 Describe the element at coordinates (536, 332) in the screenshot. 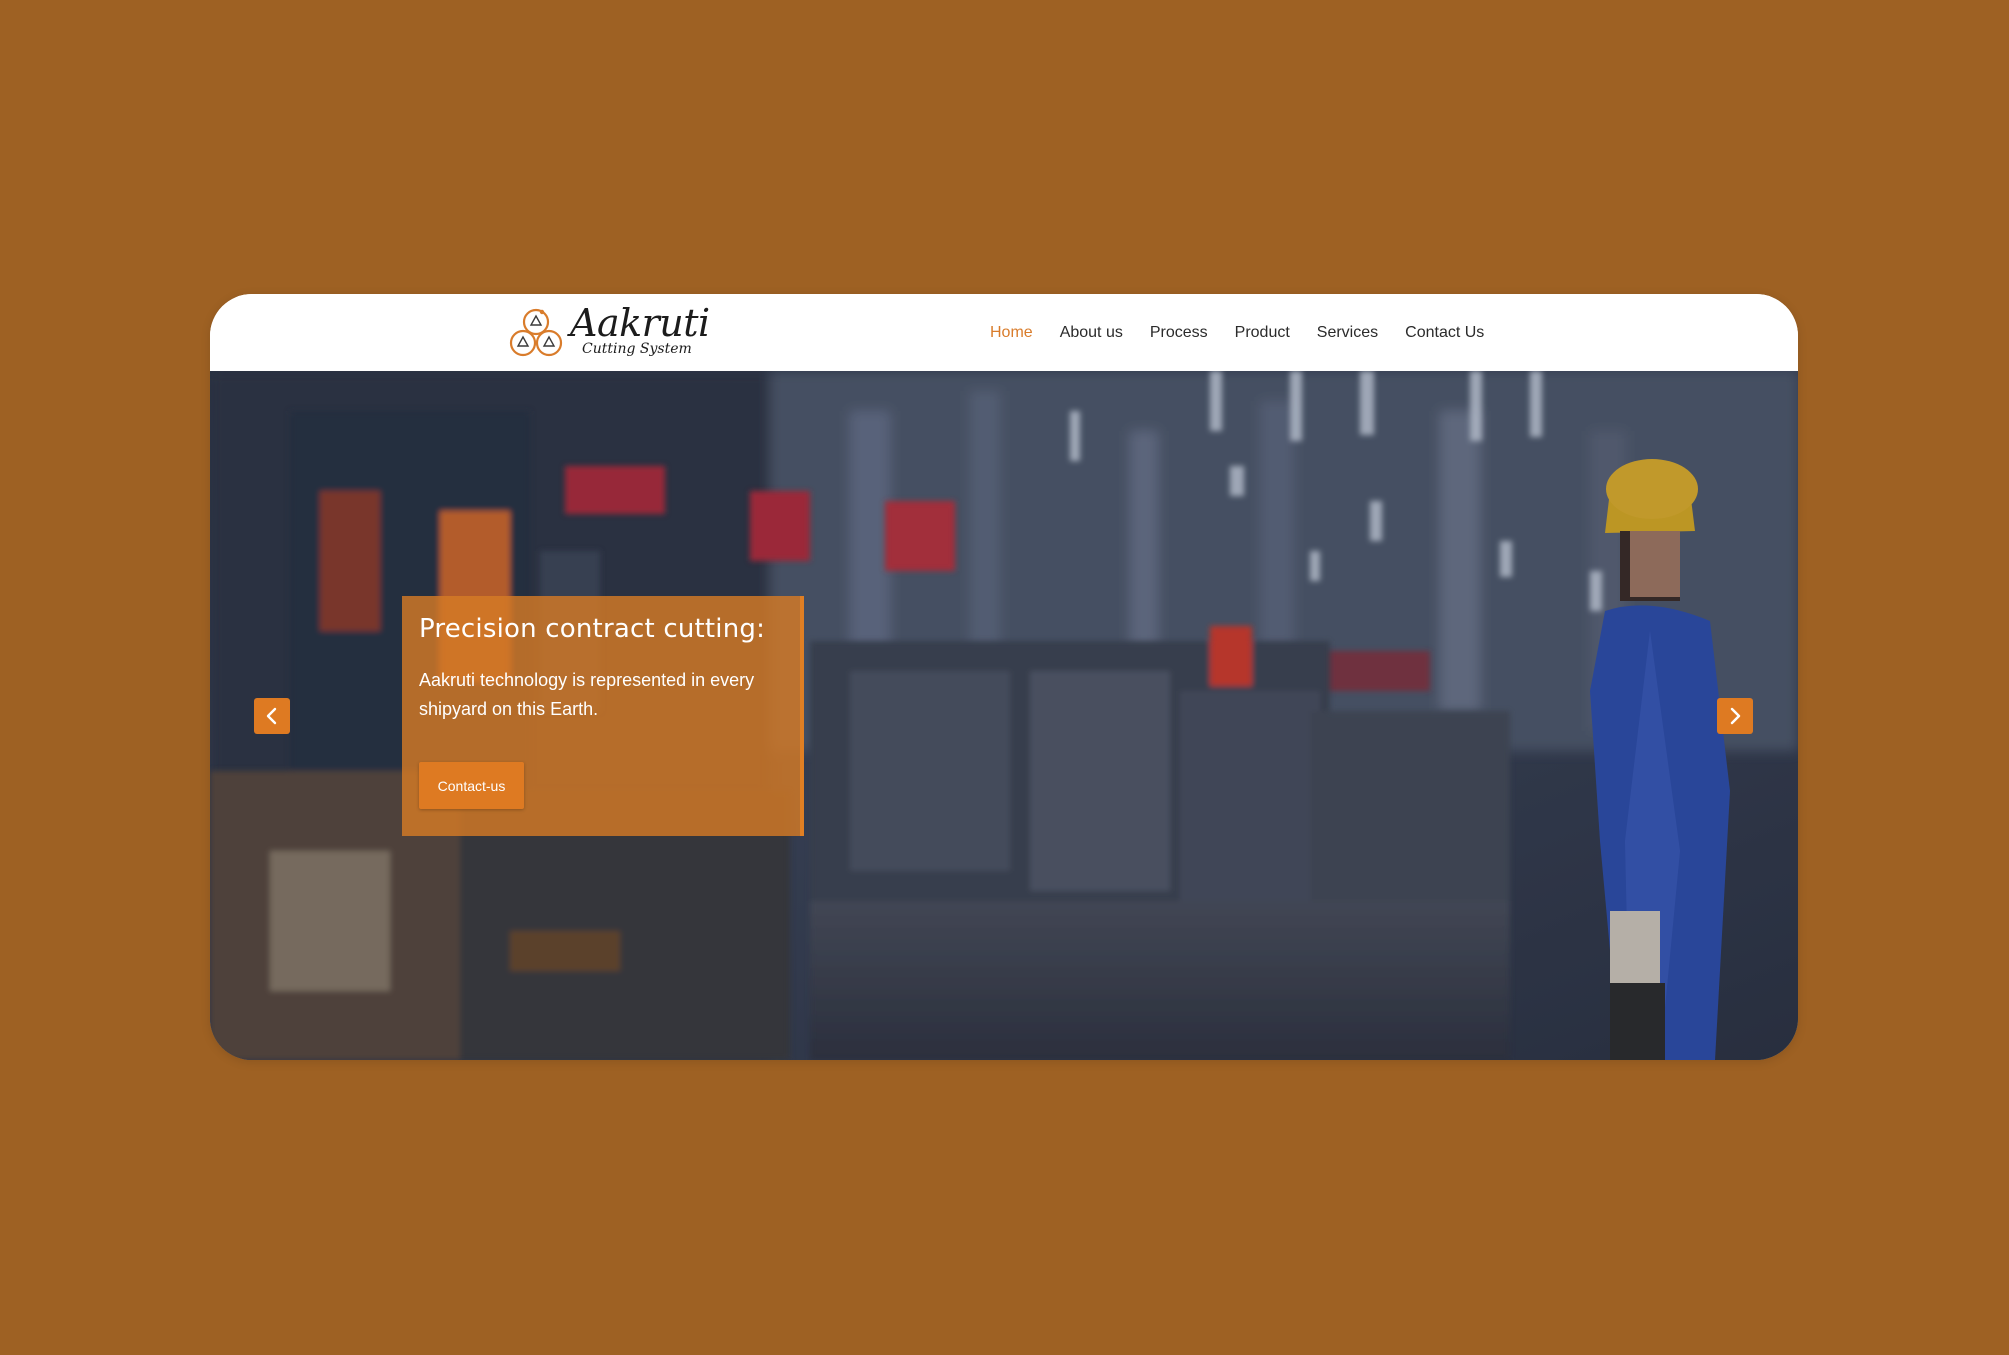

I see `logo-mark-icon` at that location.